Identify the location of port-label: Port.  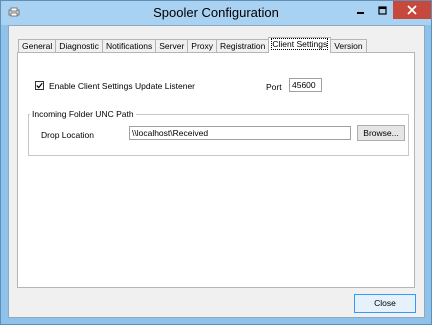
(274, 87).